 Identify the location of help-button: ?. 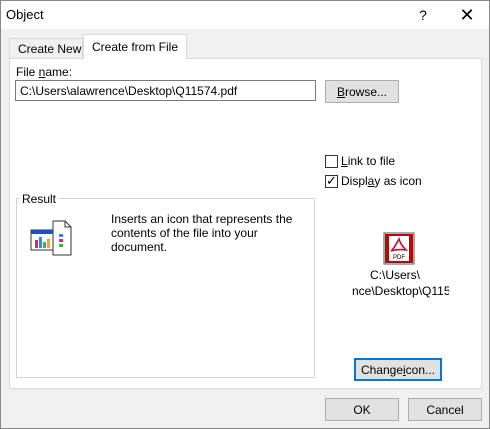
(423, 15).